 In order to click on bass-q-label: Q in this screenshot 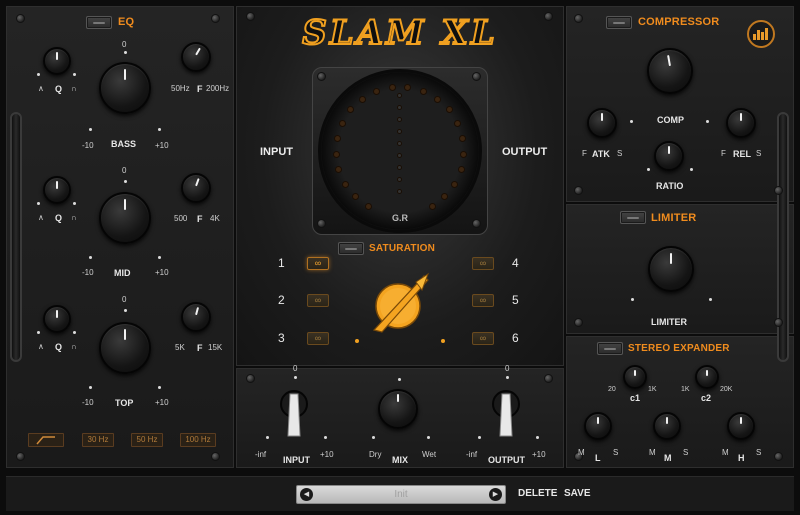, I will do `click(59, 89)`.